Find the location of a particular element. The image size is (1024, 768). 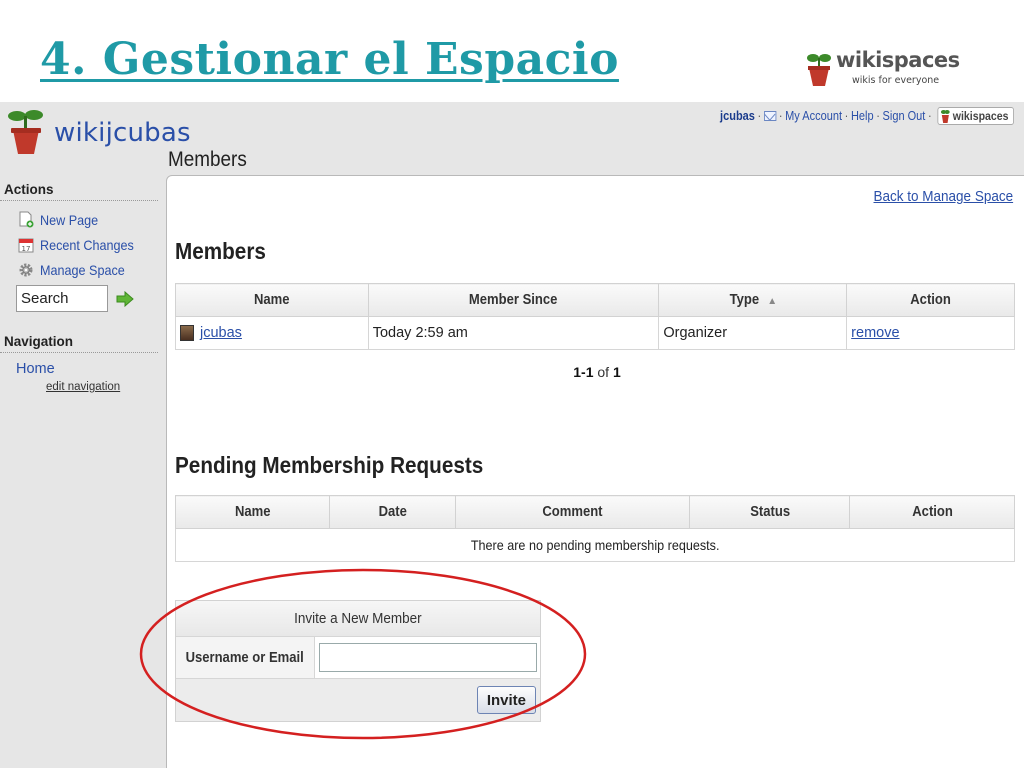

member-action-cell: remove is located at coordinates (930, 333).